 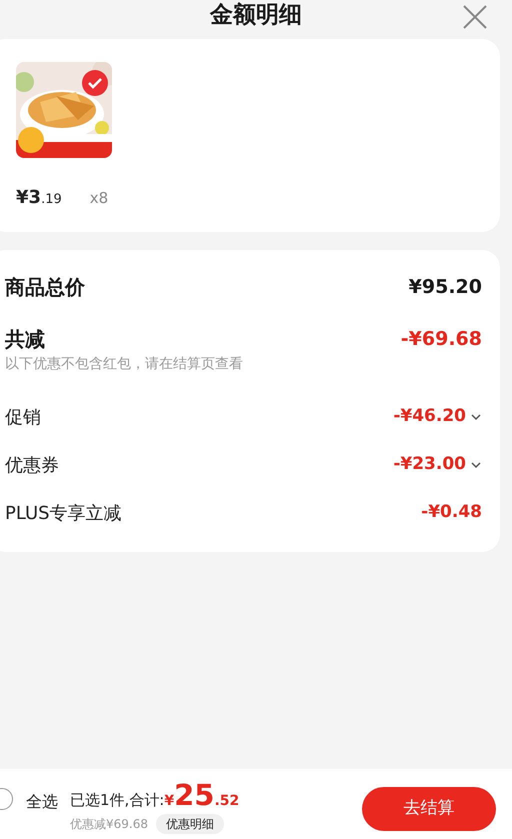 I want to click on summary-label: 共减, so click(x=25, y=339).